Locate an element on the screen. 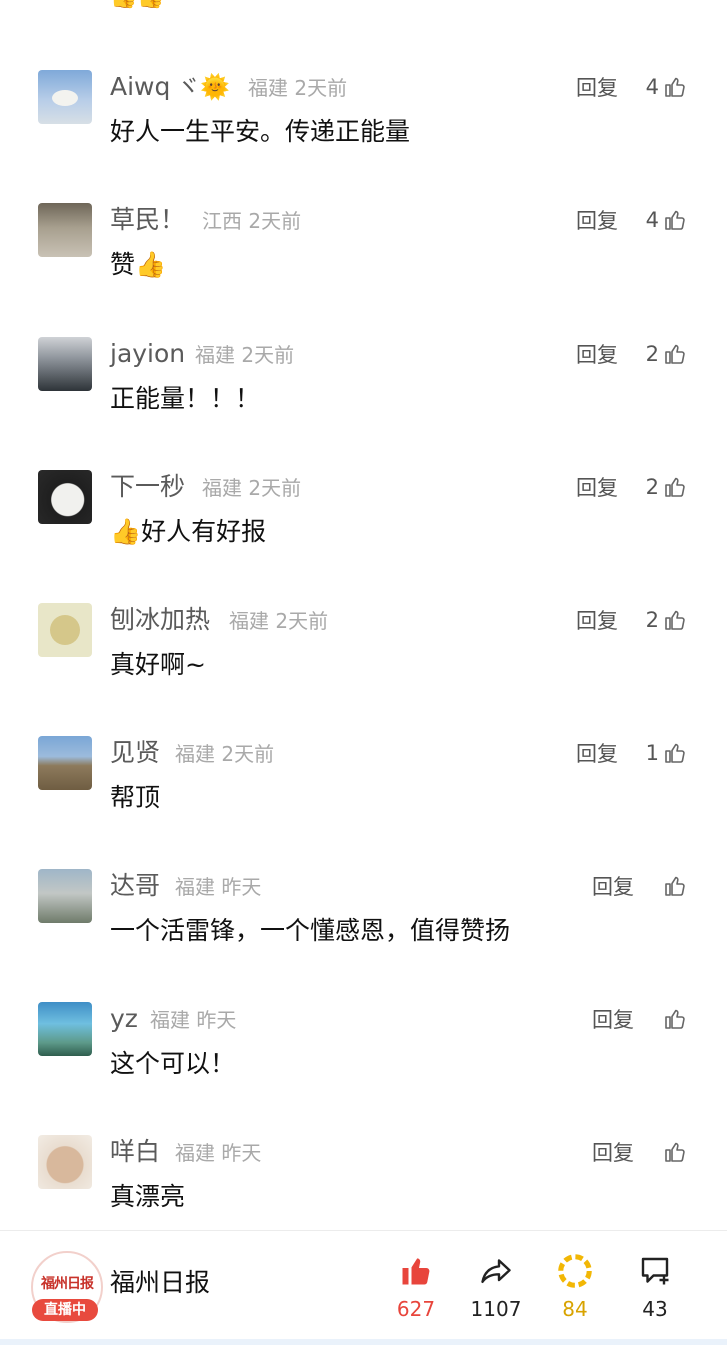 Image resolution: width=727 pixels, height=1346 pixels. bottom-edge is located at coordinates (363, 1342).